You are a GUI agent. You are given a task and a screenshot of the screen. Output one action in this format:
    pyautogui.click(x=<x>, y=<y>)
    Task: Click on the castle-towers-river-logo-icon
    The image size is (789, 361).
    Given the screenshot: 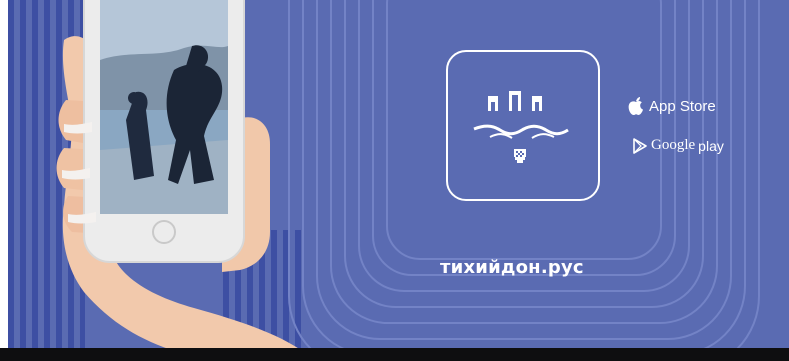 What is the action you would take?
    pyautogui.click(x=521, y=127)
    